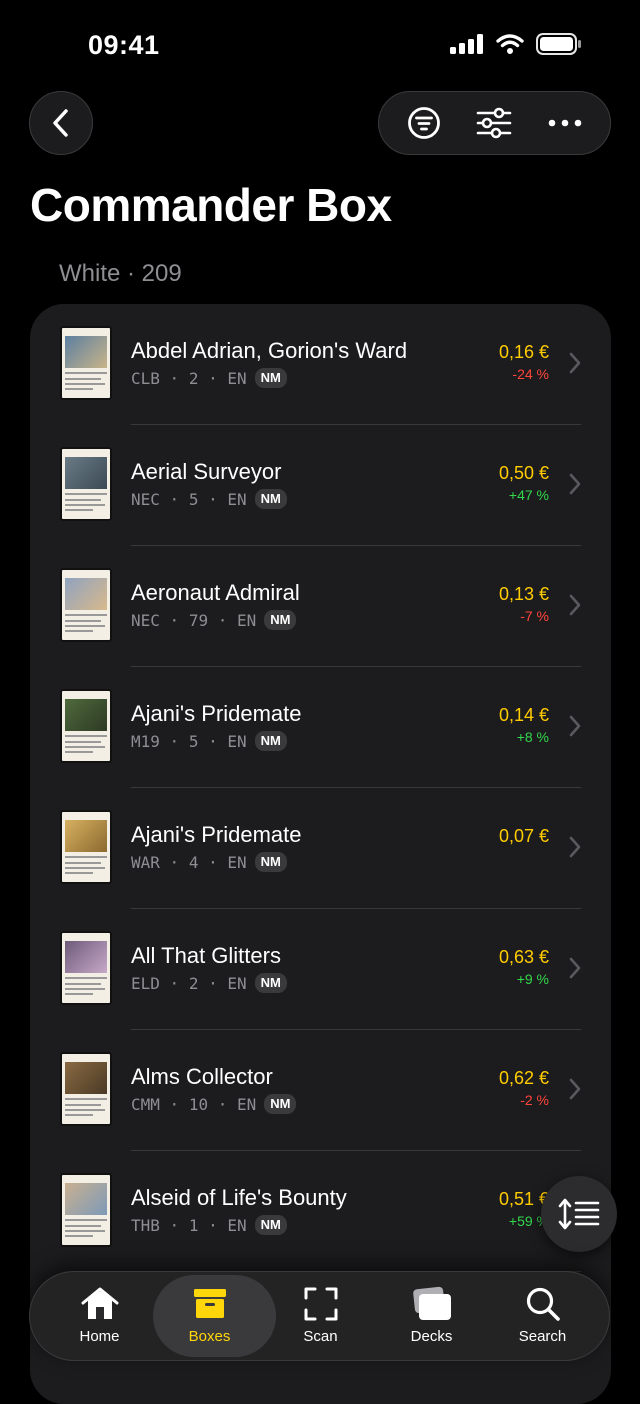  Describe the element at coordinates (145, 862) in the screenshot. I see `card-set: WAR` at that location.